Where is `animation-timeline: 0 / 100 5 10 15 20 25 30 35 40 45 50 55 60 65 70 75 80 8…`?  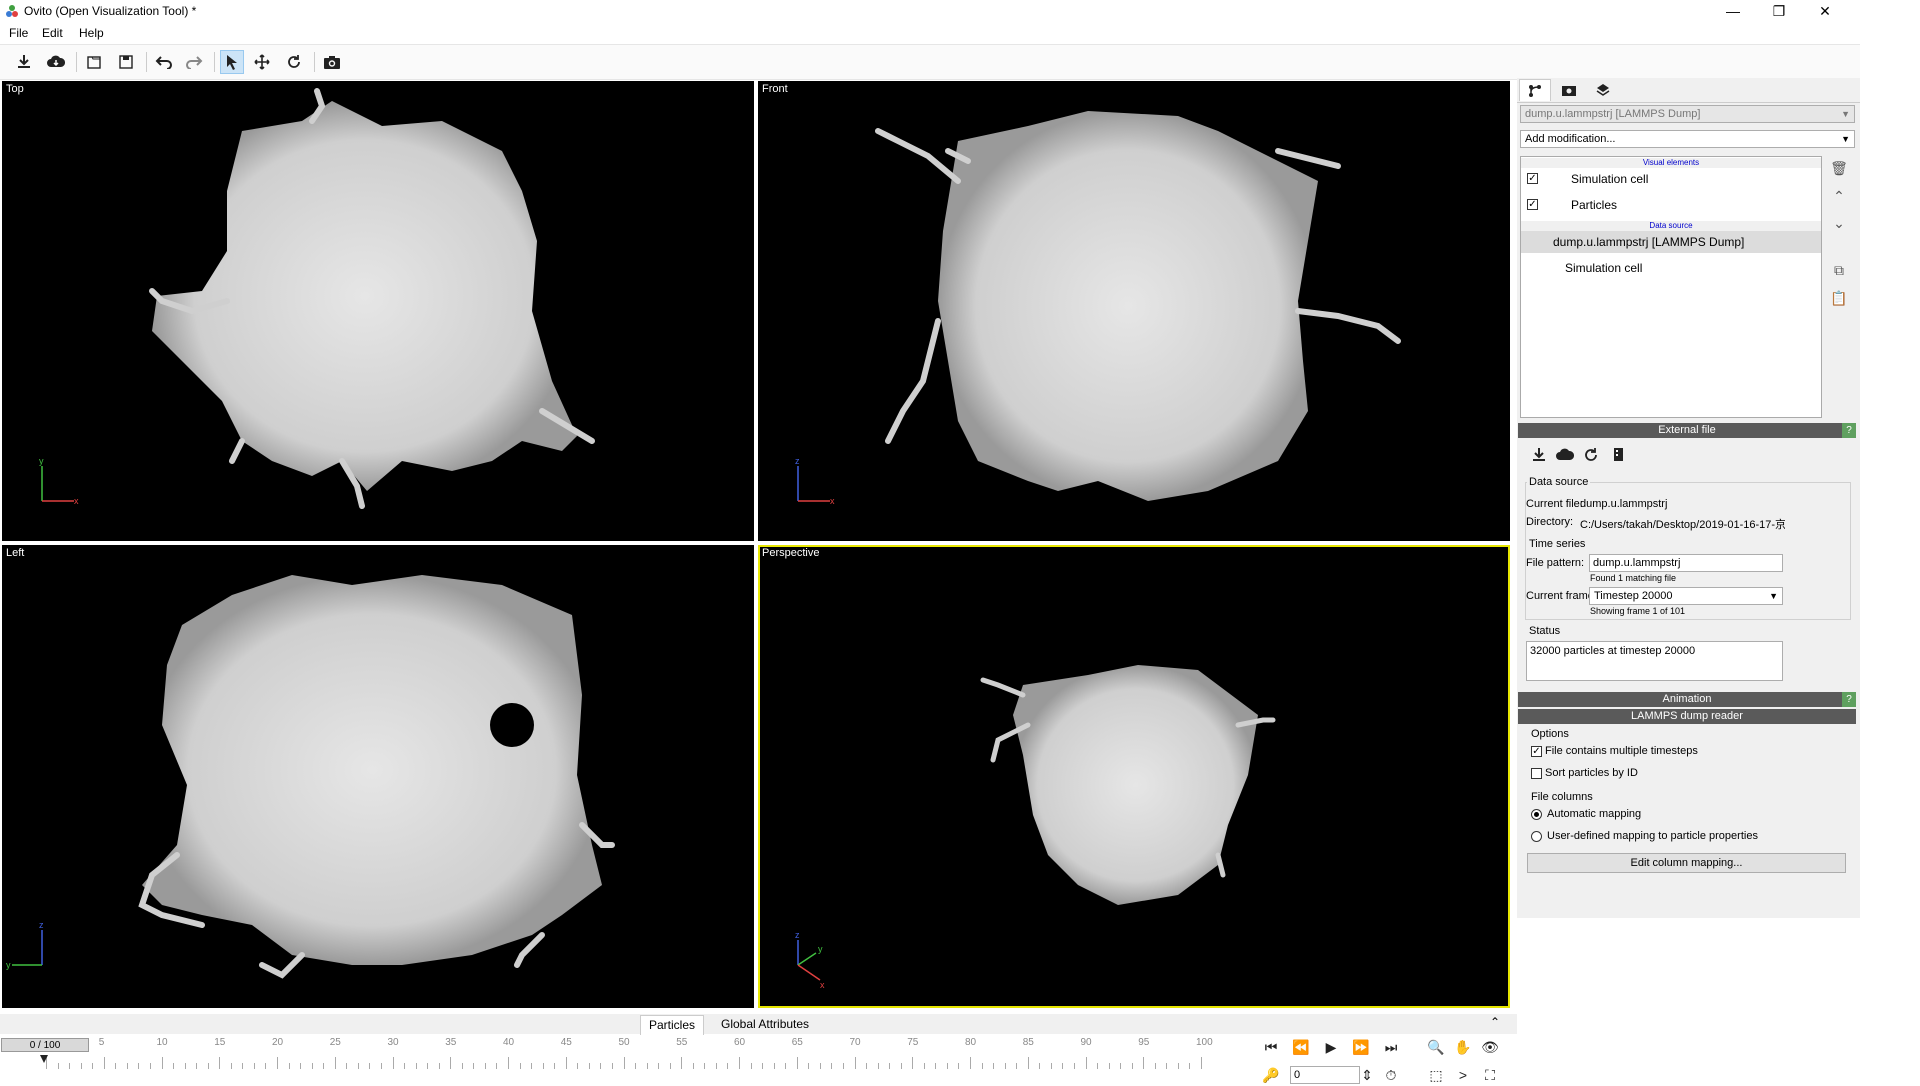 animation-timeline: 0 / 100 5 10 15 20 25 30 35 40 45 50 55 60 65 70 75 80 8… is located at coordinates (630, 1057).